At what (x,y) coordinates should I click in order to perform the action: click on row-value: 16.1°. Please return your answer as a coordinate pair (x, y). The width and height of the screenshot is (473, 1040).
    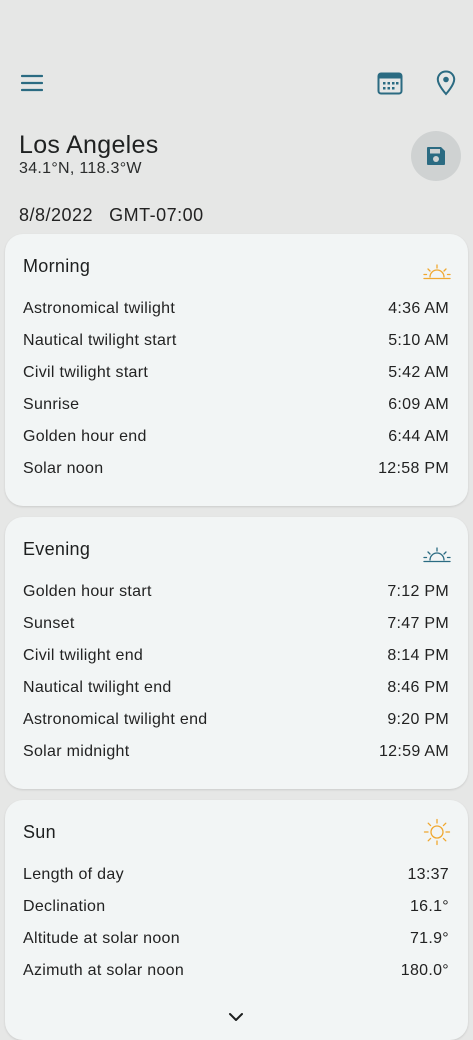
    Looking at the image, I should click on (429, 906).